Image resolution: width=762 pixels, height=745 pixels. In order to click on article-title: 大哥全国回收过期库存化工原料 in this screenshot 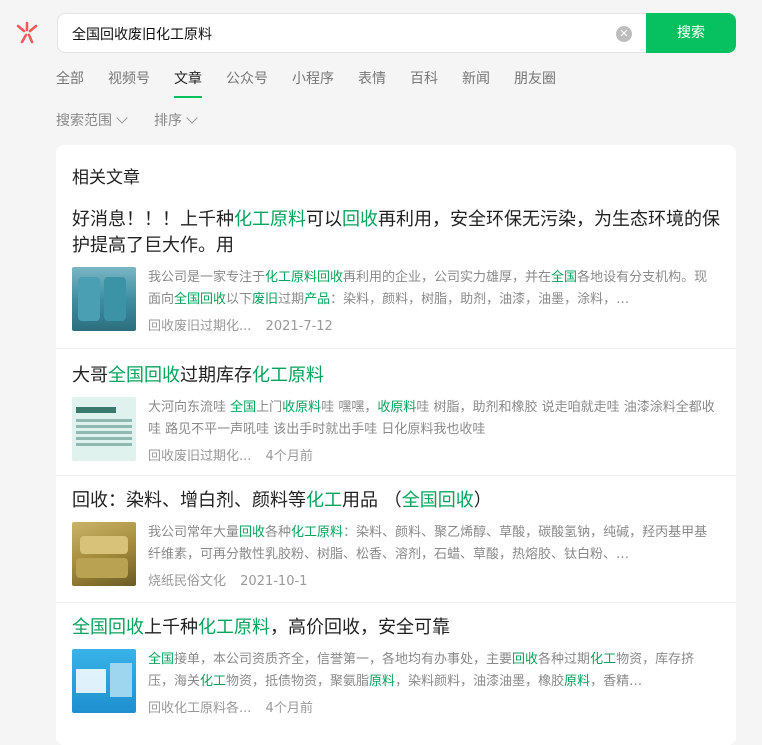, I will do `click(396, 376)`.